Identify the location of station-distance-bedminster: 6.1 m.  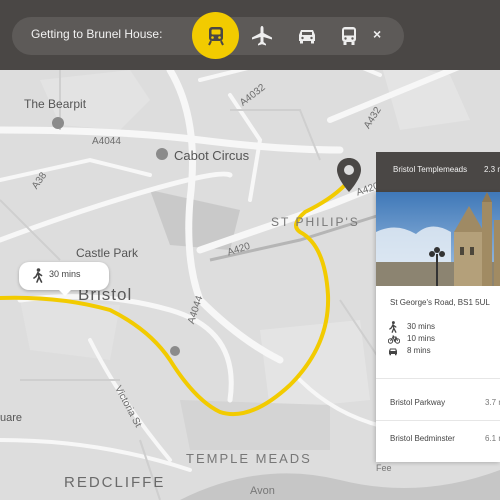
(492, 438).